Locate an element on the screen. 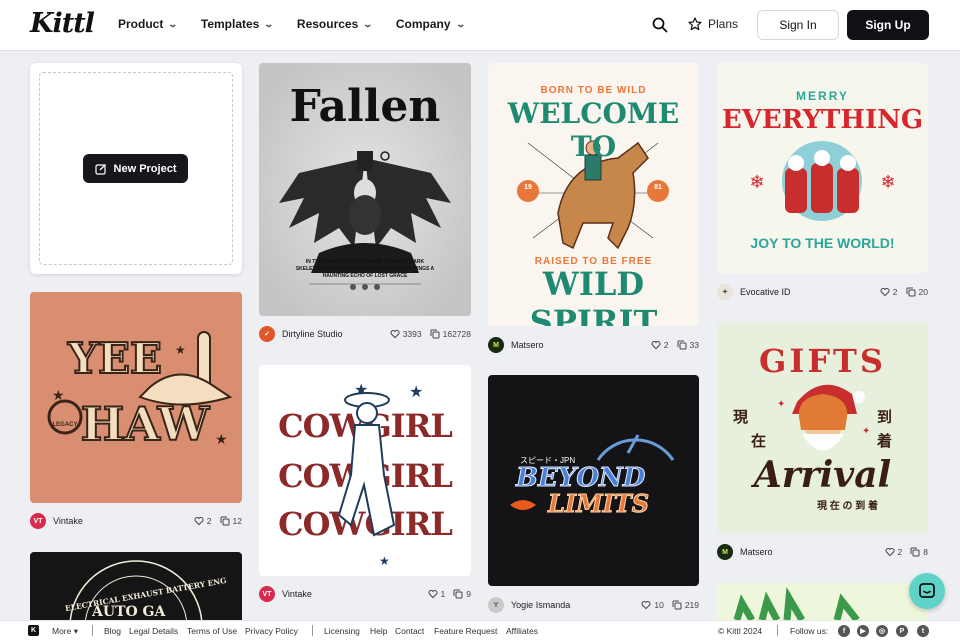  copy-count: 219 is located at coordinates (691, 605).